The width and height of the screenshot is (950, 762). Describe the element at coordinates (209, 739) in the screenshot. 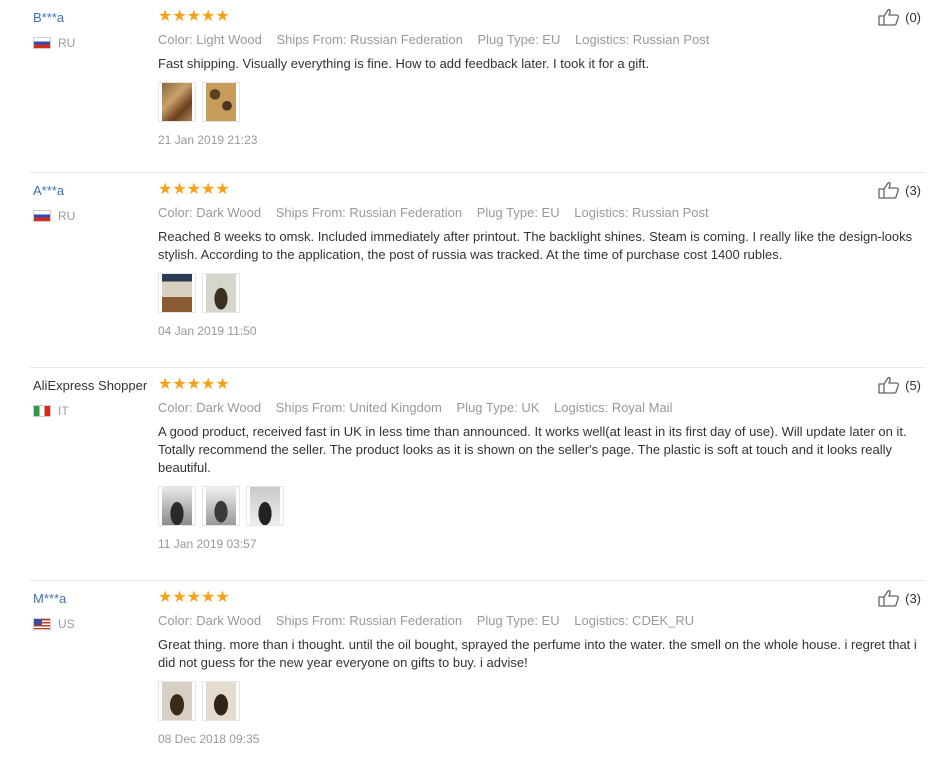

I see `review-date: 08 Dec 2018 09:35` at that location.